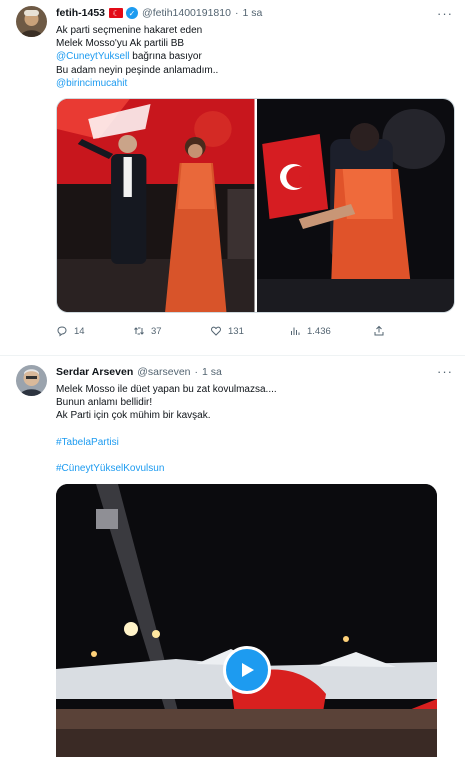 The image size is (465, 773). I want to click on tweet-actions: 14 37 131 1.436, so click(255, 331).